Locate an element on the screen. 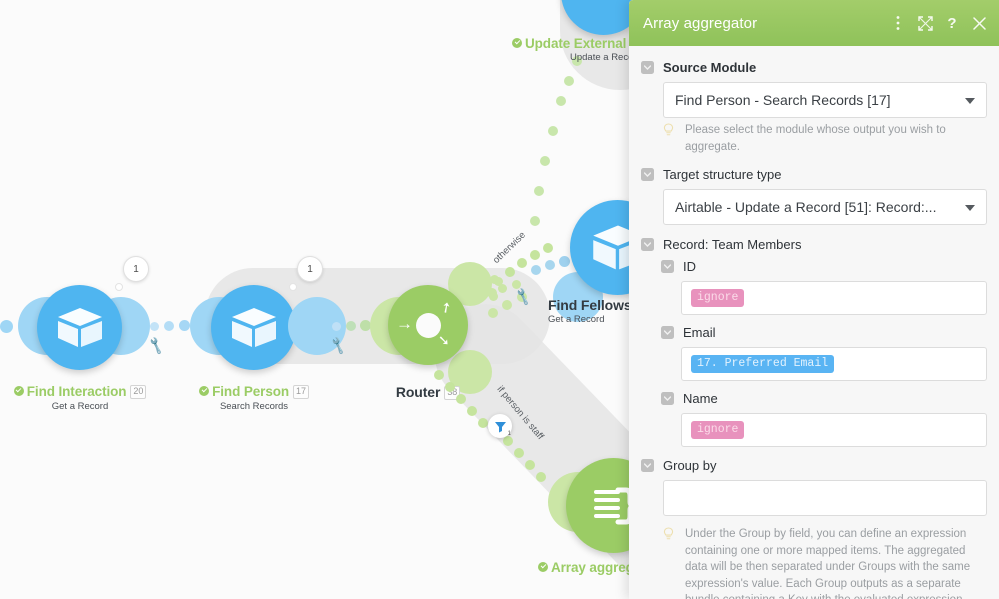 The image size is (999, 599). field-row-source-module: Source Module is located at coordinates (814, 67).